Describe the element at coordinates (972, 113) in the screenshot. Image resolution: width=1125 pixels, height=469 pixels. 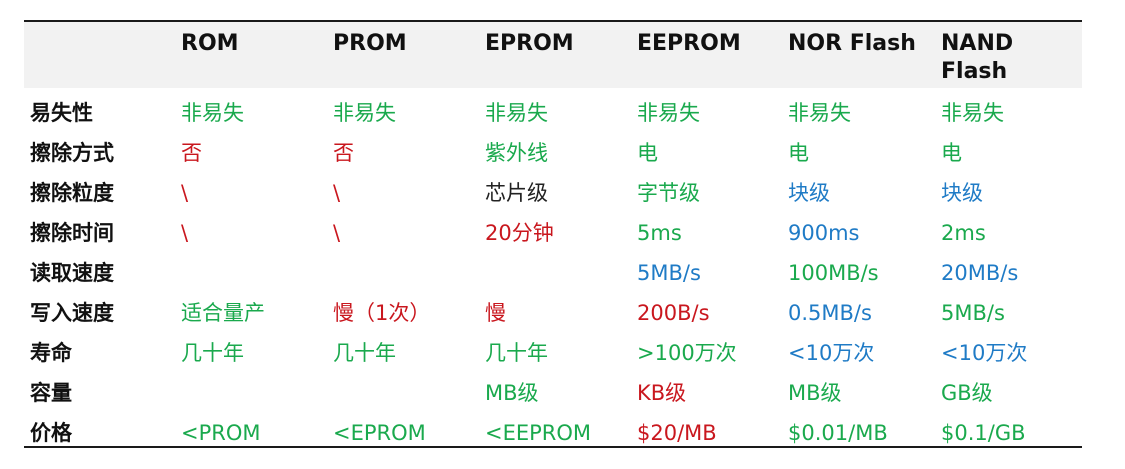
I see `cell-nand-flash: 非易失` at that location.